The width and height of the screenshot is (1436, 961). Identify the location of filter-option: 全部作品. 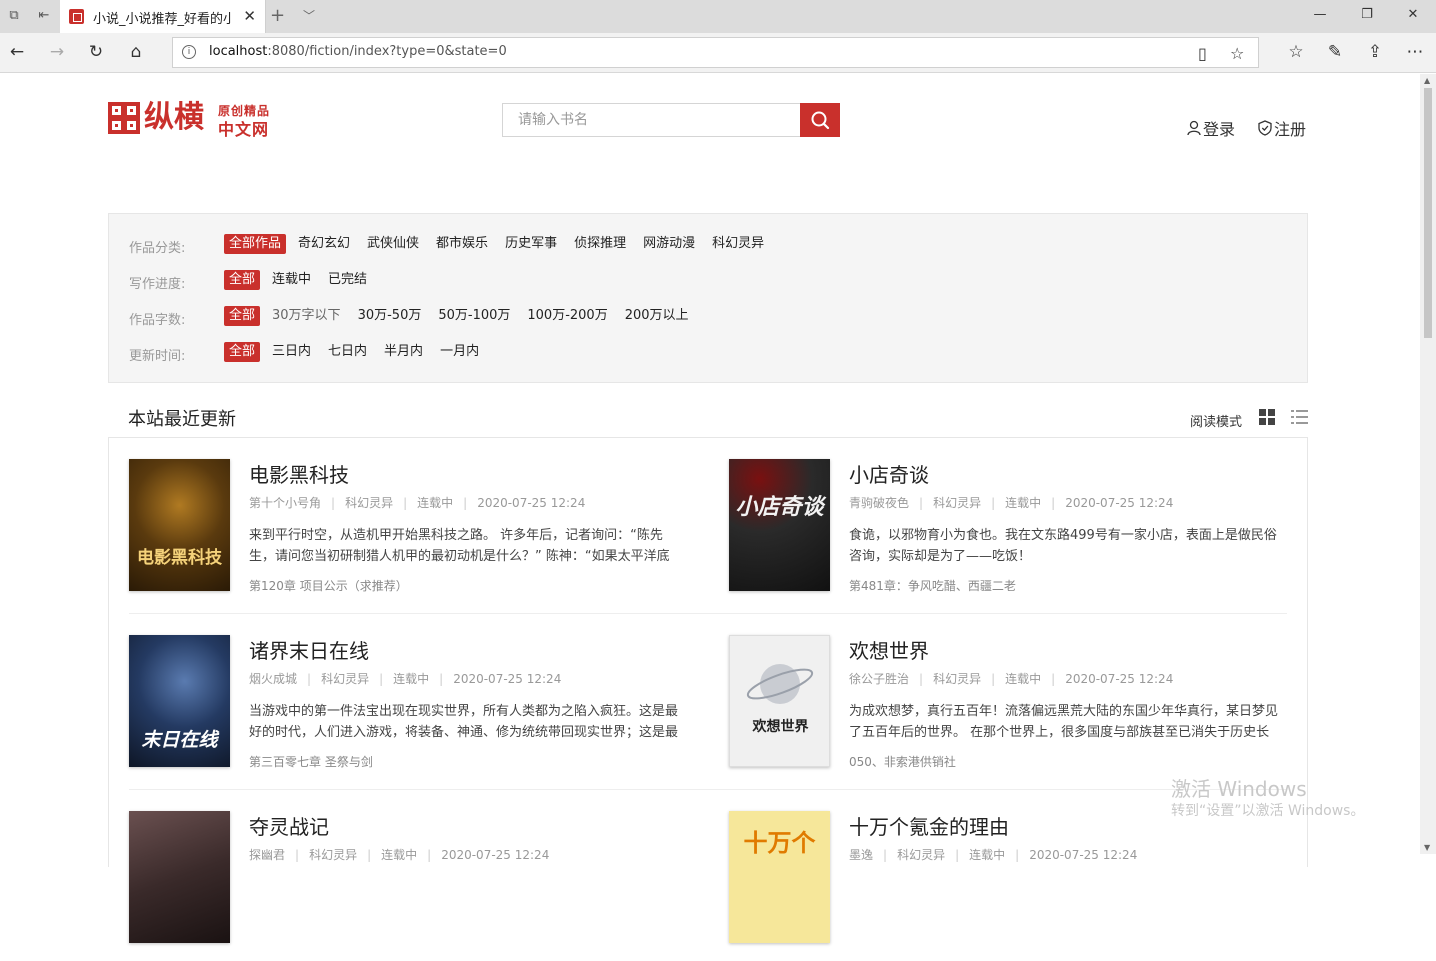
(255, 244).